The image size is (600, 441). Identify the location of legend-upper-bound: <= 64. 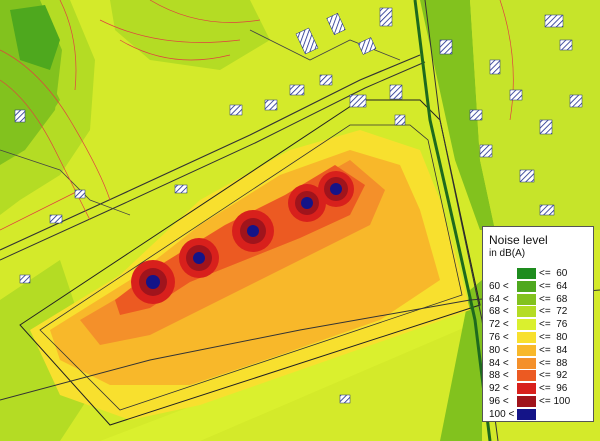
(553, 286).